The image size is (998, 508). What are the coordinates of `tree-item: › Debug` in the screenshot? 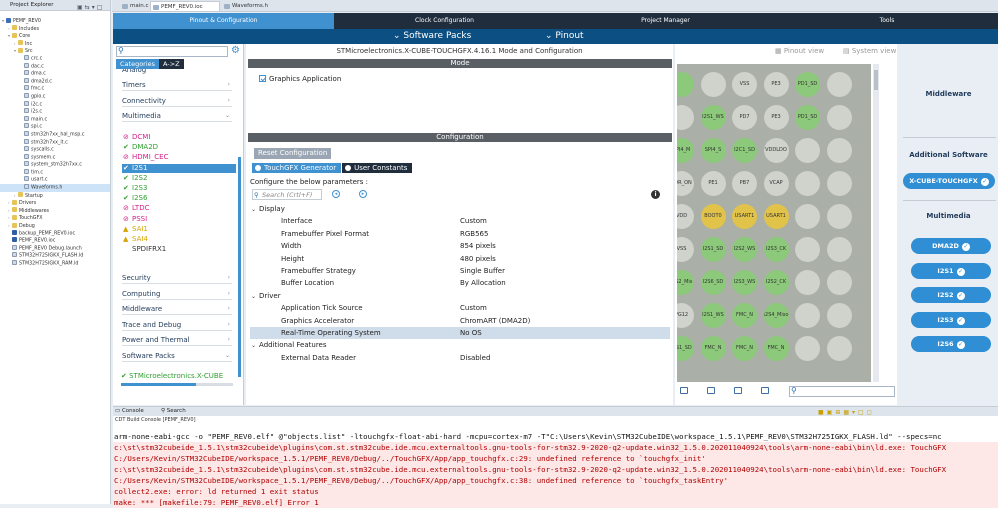 It's located at (55, 226).